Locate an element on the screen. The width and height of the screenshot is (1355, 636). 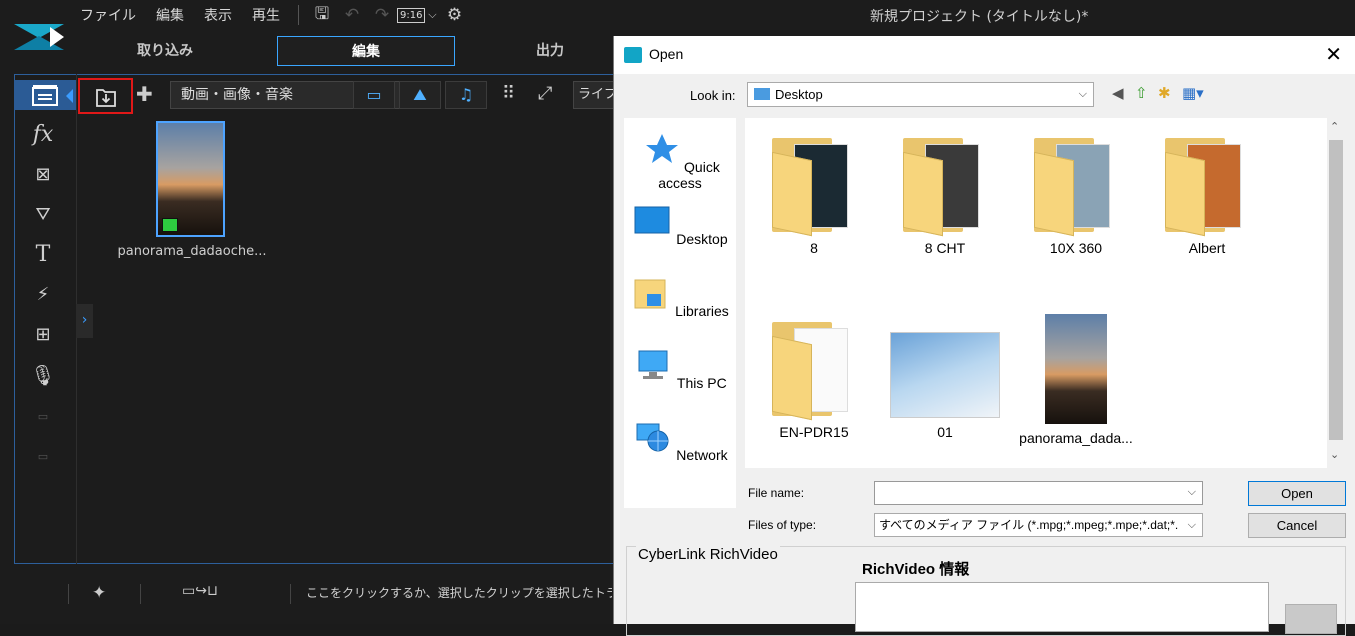
place-this-pc: This PC is located at coordinates (680, 369).